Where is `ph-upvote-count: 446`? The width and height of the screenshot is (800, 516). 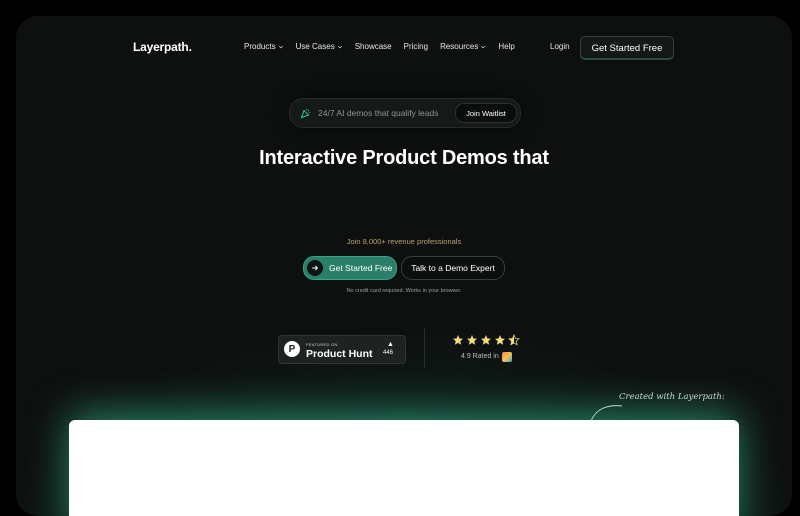
ph-upvote-count: 446 is located at coordinates (388, 353).